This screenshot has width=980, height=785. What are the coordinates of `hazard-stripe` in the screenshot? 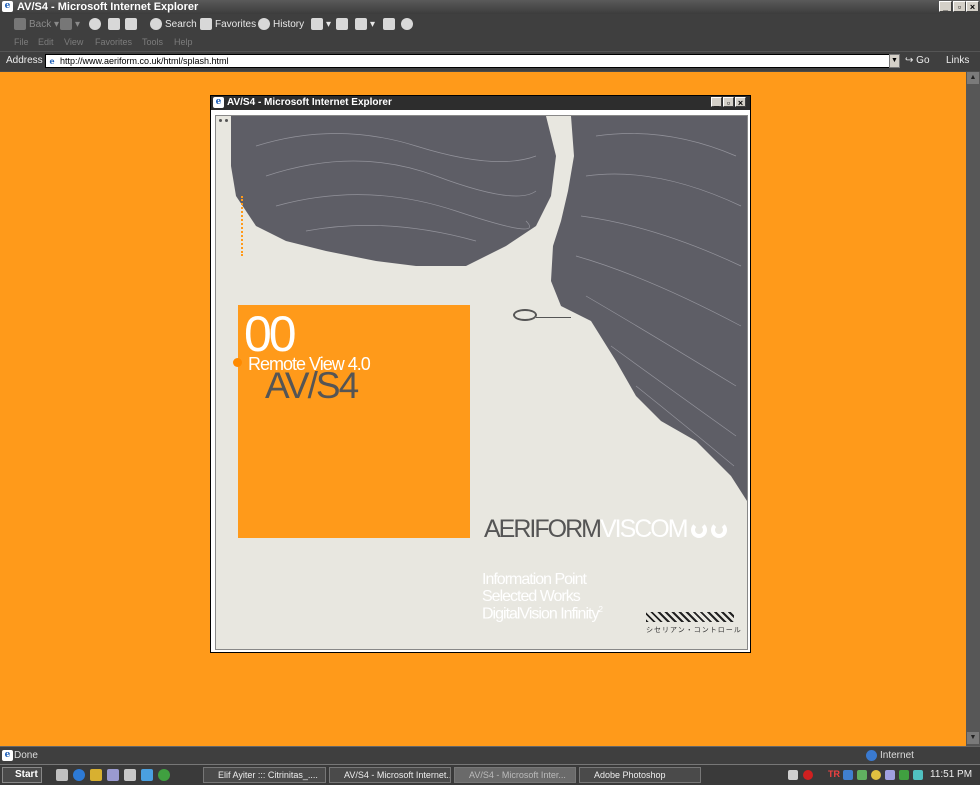 It's located at (690, 617).